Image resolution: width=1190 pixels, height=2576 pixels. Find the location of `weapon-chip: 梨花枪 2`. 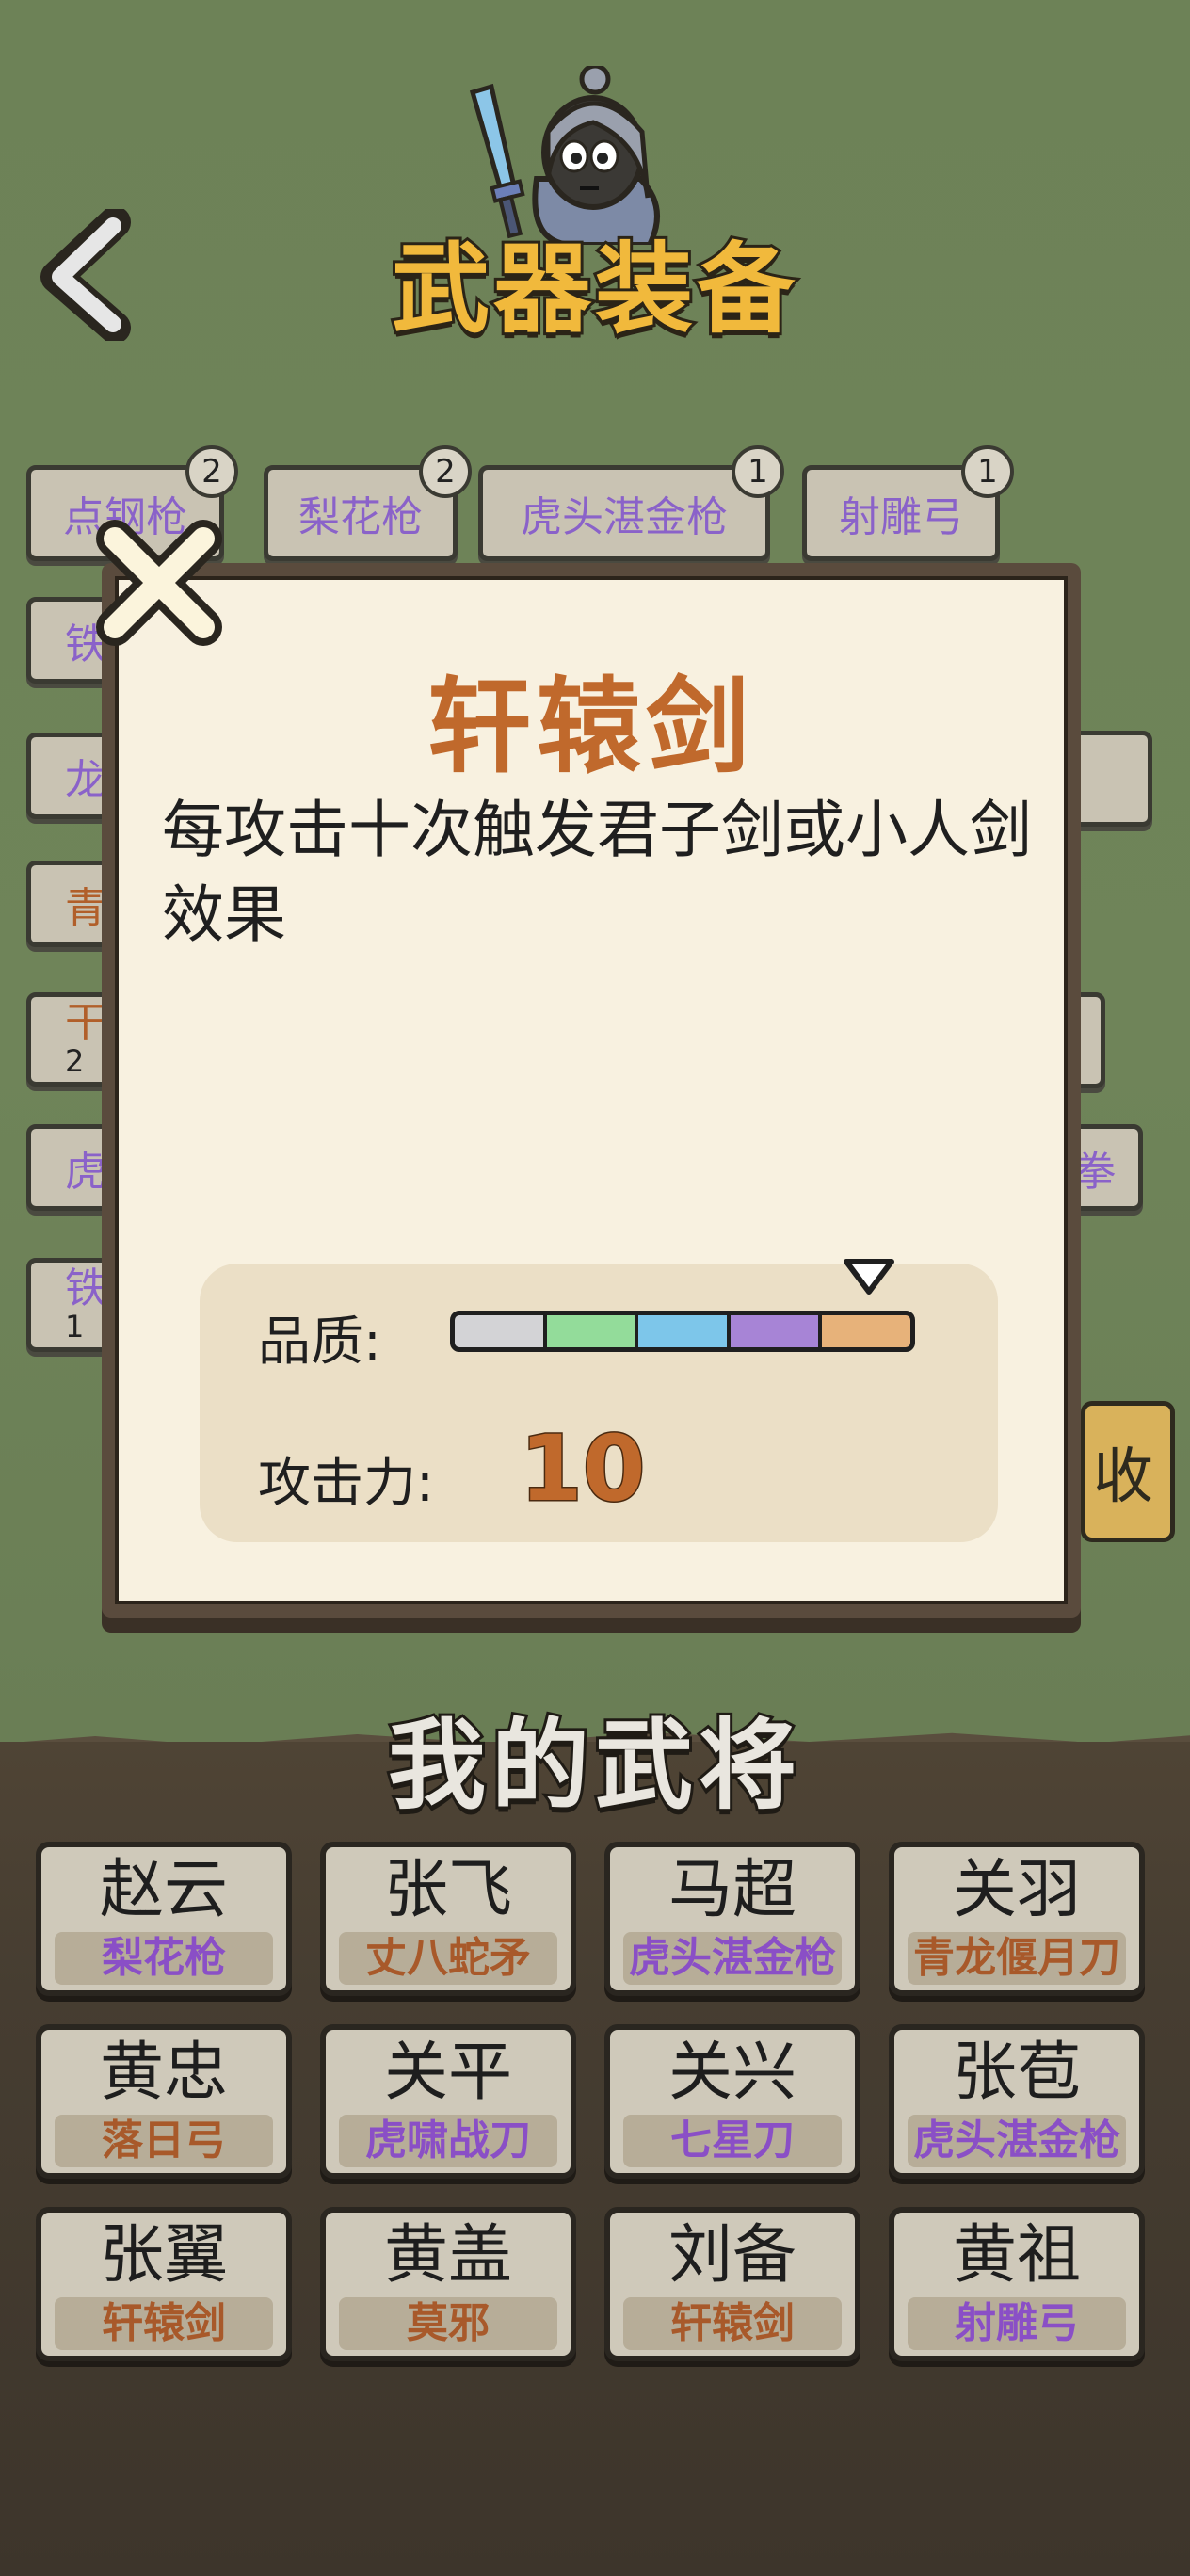

weapon-chip: 梨花枪 2 is located at coordinates (368, 503).